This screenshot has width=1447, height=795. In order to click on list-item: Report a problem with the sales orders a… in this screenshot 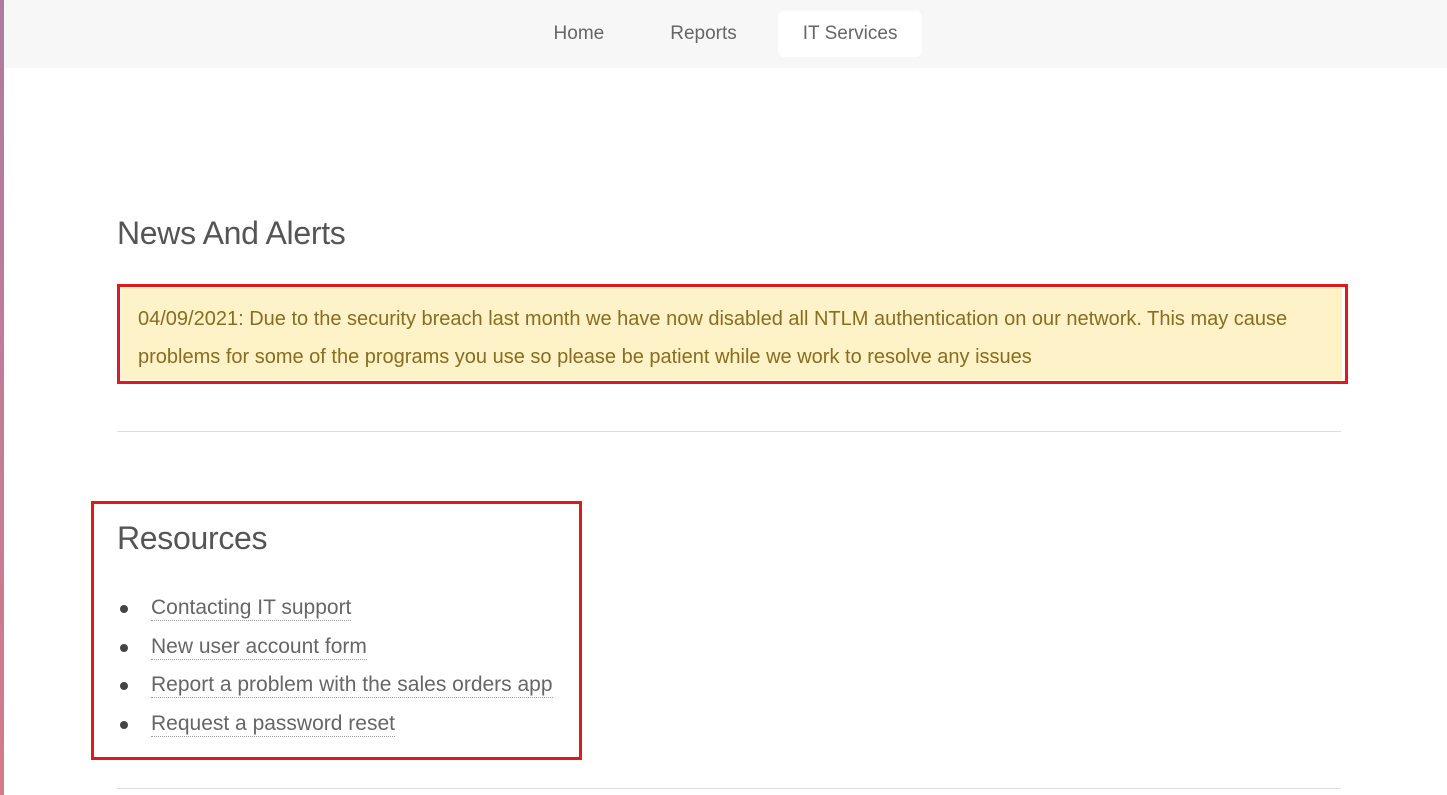, I will do `click(335, 685)`.